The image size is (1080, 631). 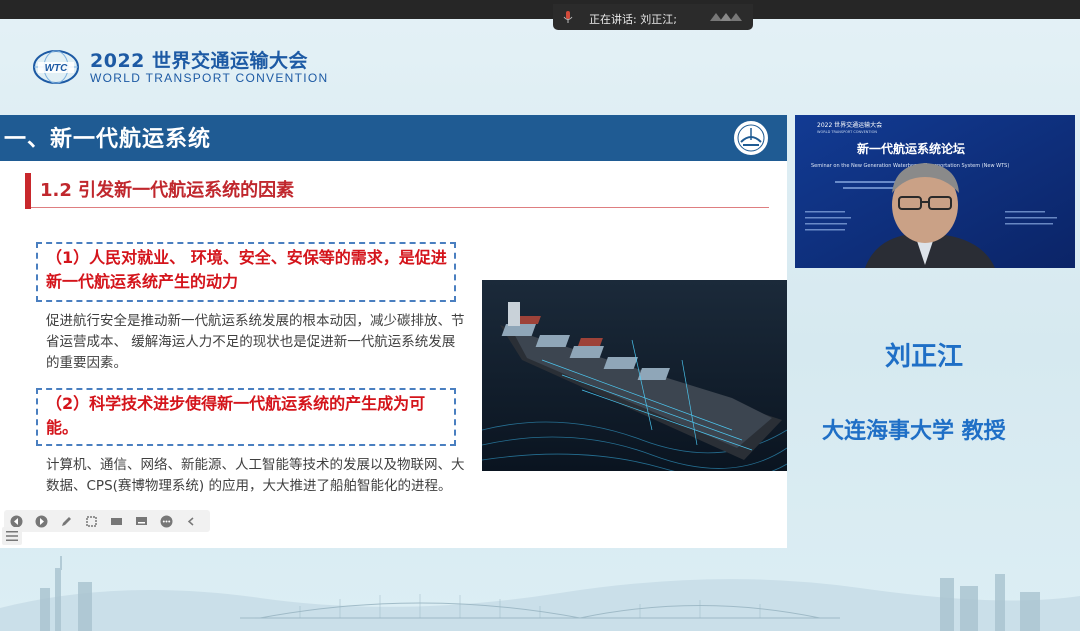 I want to click on microphone-icon, so click(x=568, y=17).